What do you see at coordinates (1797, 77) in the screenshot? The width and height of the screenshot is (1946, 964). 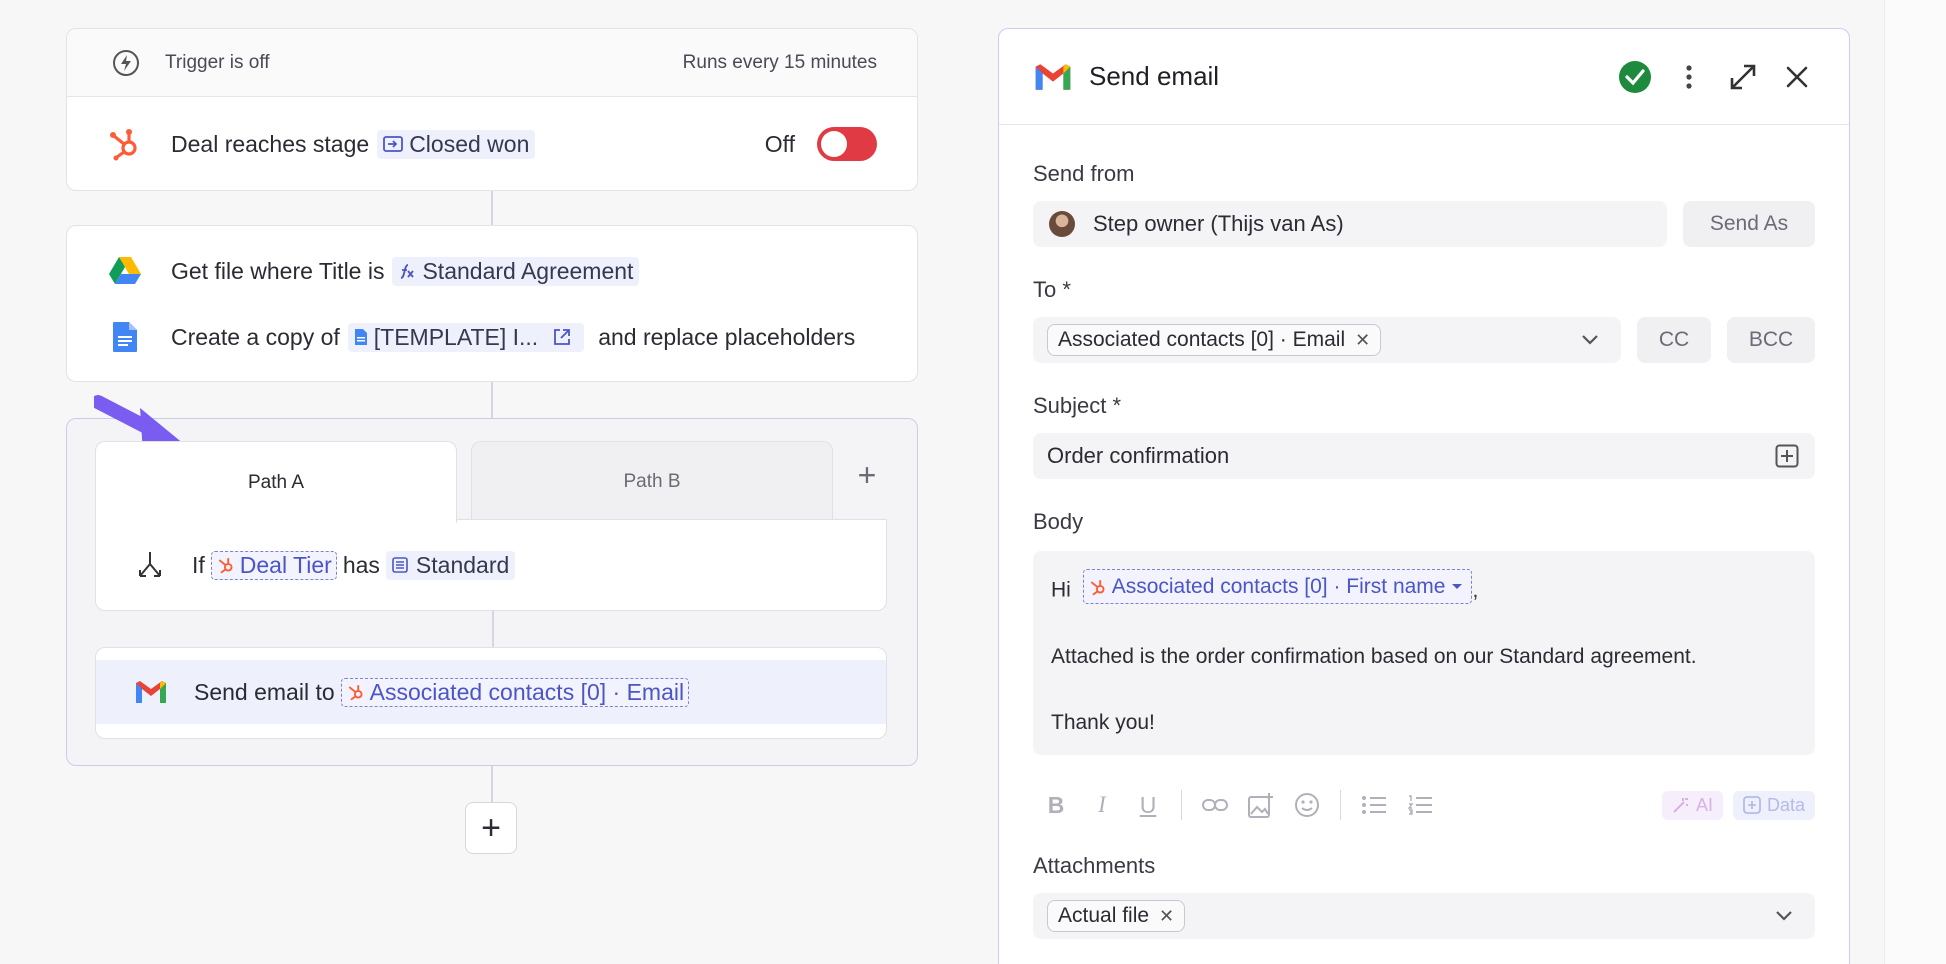 I see `close-icon` at bounding box center [1797, 77].